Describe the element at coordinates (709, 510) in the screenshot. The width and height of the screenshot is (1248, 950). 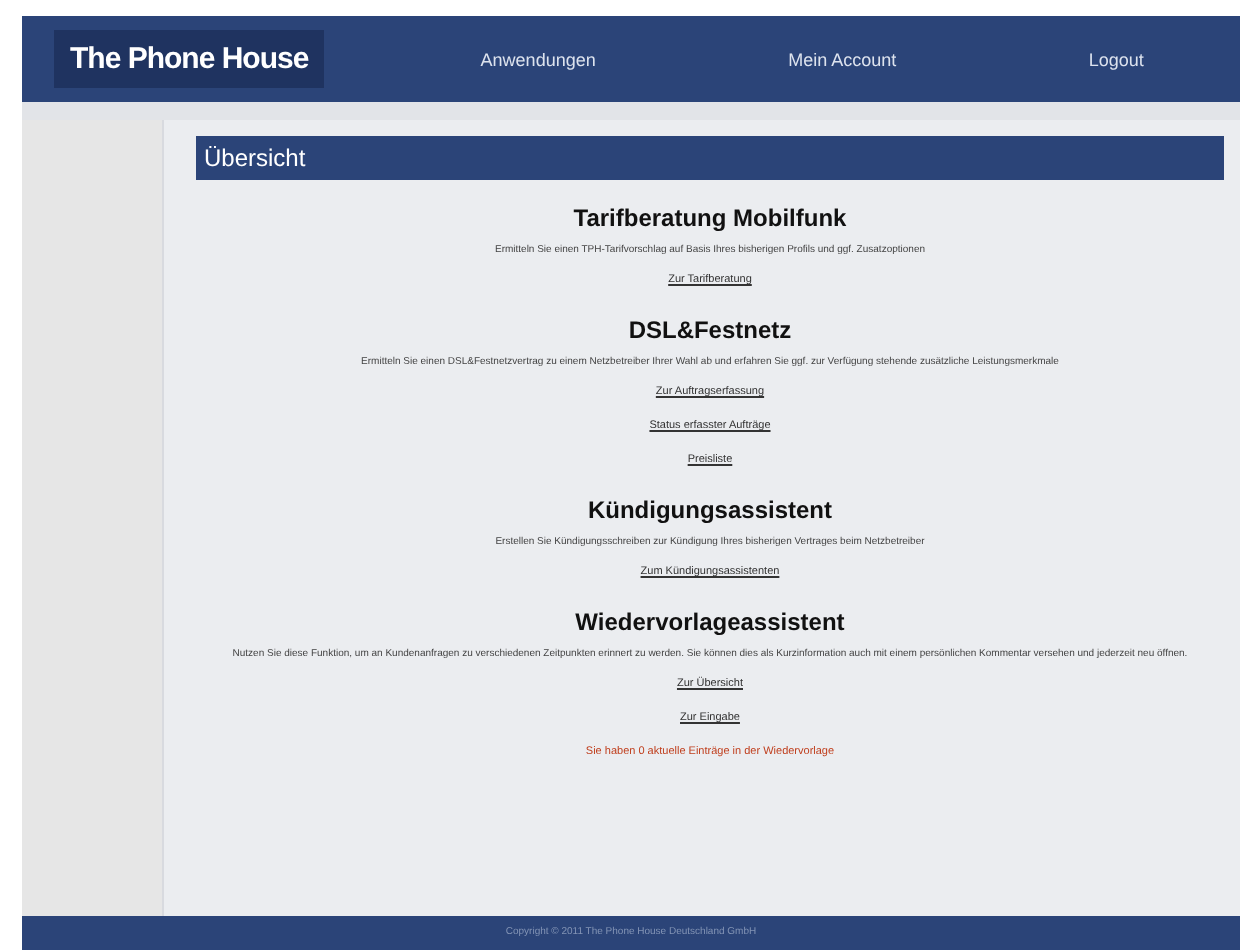
I see `section-heading: Kündigungsassistent` at that location.